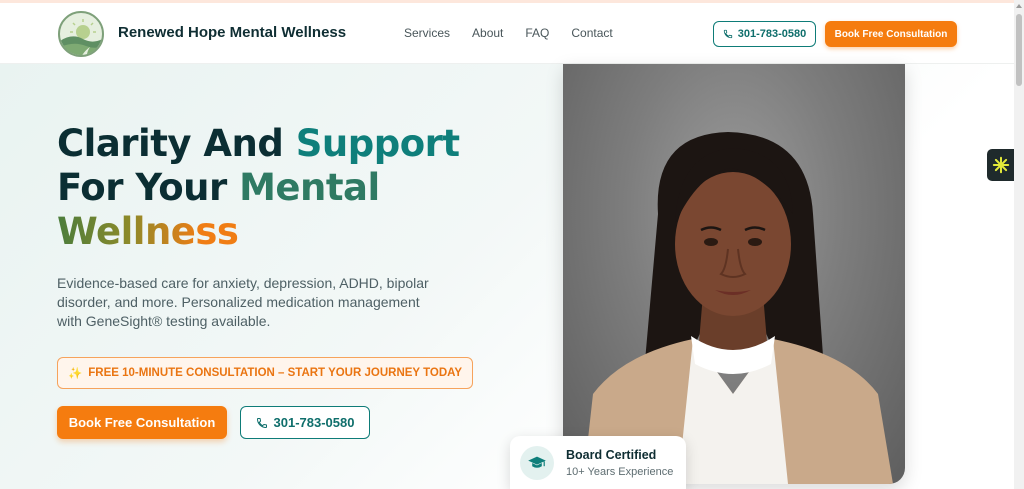 This screenshot has height=489, width=1024. Describe the element at coordinates (232, 32) in the screenshot. I see `brand-name: Renewed Hope Mental Wellness` at that location.